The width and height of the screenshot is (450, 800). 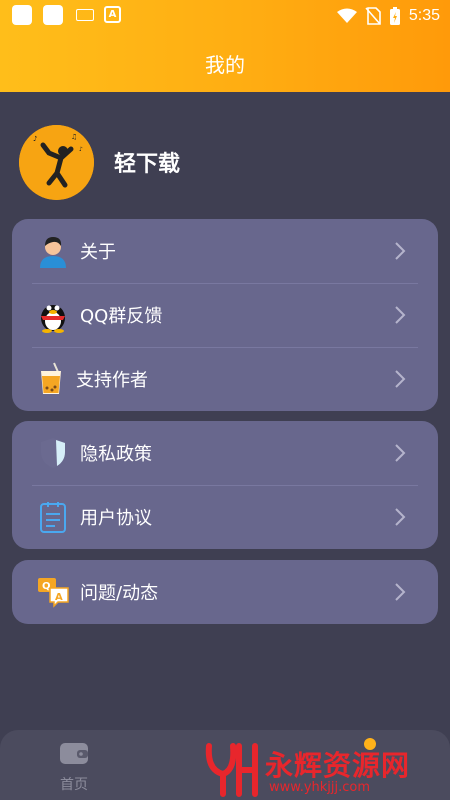 I want to click on menu-item-qq-feedback: QQ群反馈, so click(x=225, y=315).